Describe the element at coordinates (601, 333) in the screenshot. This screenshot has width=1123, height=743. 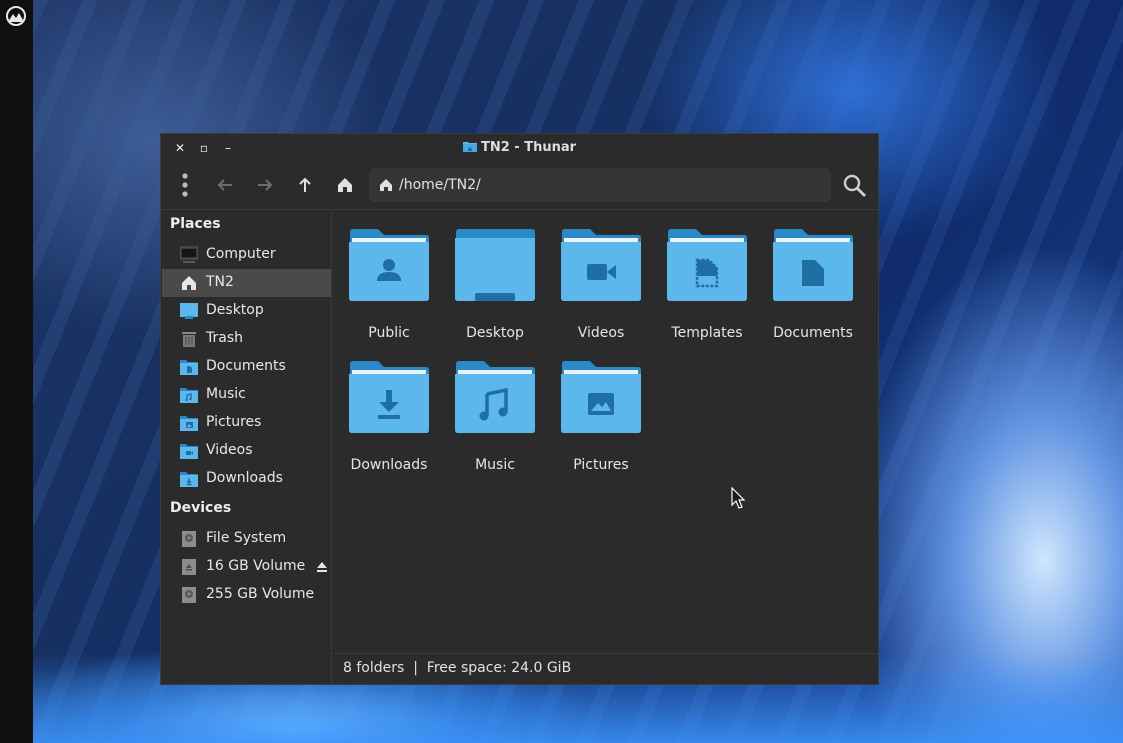
I see `folder-label: Videos` at that location.